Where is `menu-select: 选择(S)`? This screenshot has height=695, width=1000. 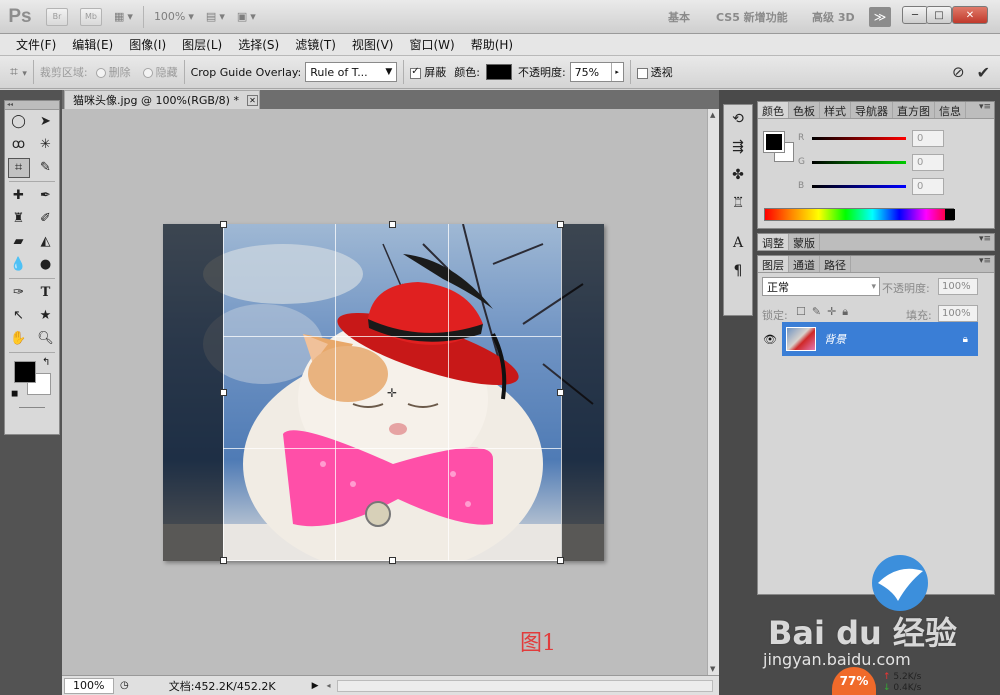 menu-select: 选择(S) is located at coordinates (258, 44).